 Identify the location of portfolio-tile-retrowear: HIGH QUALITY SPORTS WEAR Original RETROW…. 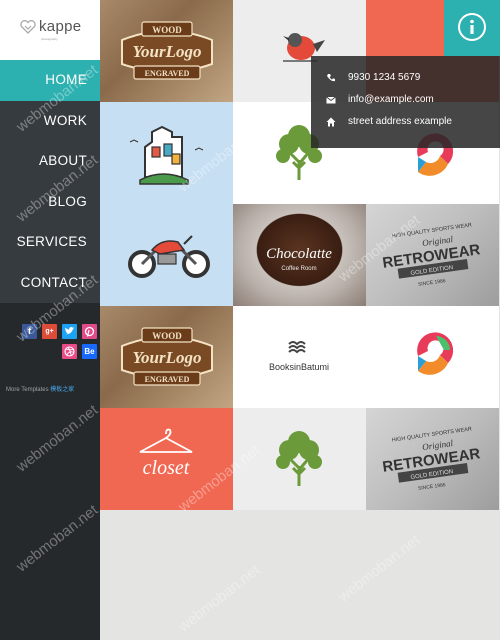
(432, 459).